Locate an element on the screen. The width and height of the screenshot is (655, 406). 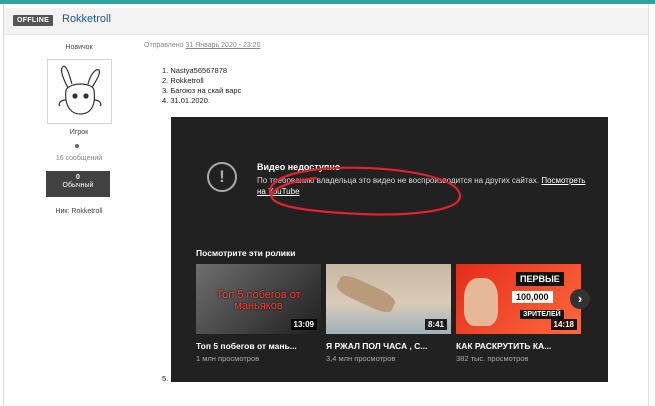
user-group: Игрок is located at coordinates (79, 132).